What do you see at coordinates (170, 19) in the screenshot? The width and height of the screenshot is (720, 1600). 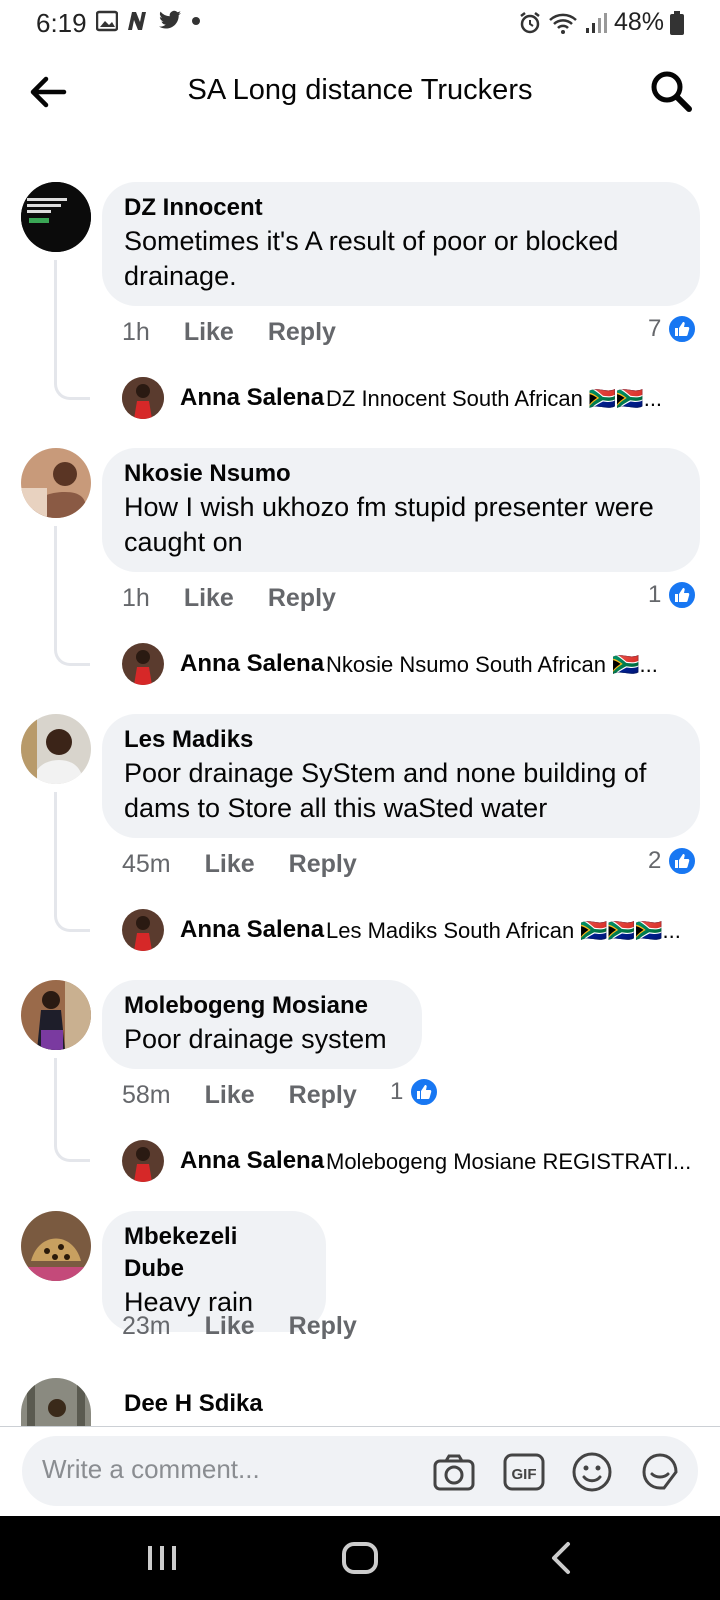 I see `twitter-icon` at bounding box center [170, 19].